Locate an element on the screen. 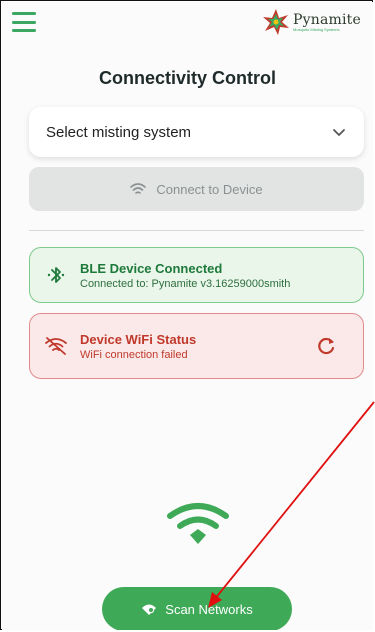 The height and width of the screenshot is (632, 375). connect-button-label: Connect to Device is located at coordinates (209, 189).